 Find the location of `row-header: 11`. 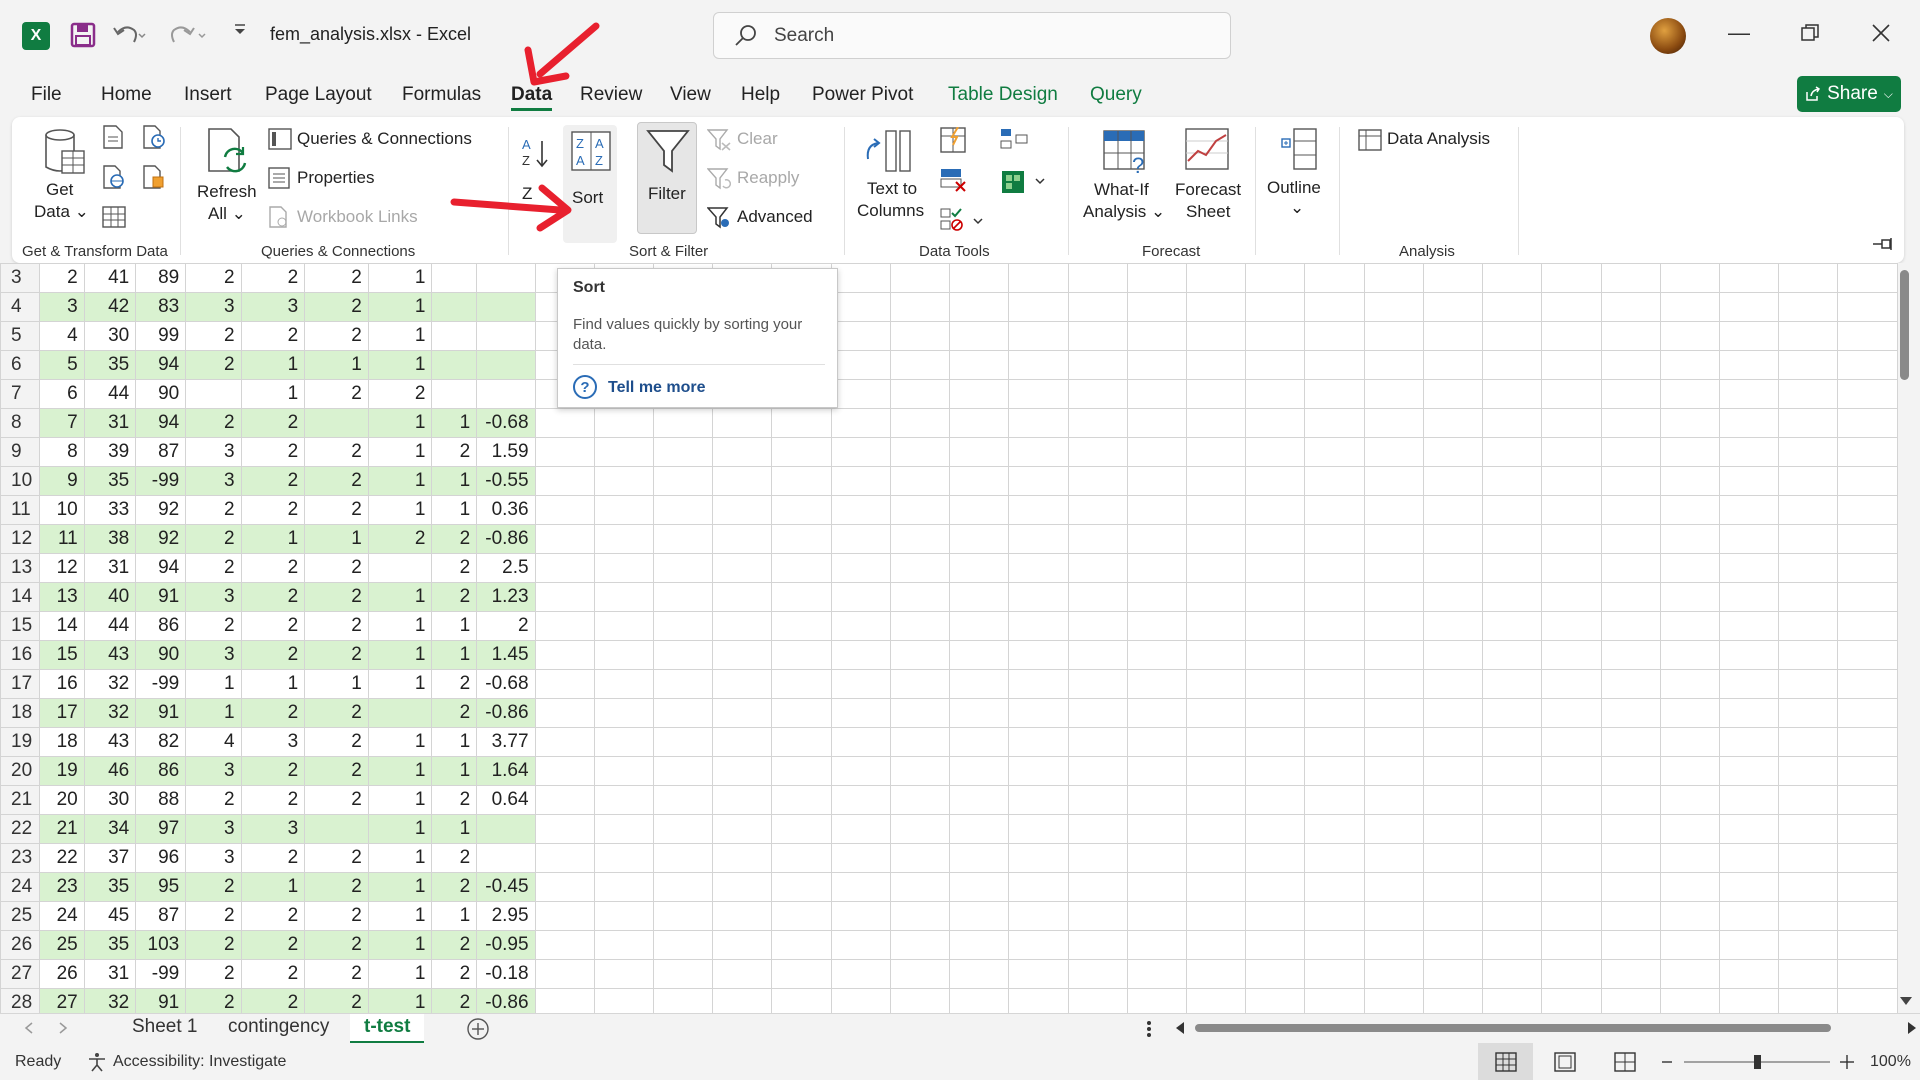

row-header: 11 is located at coordinates (20, 510).